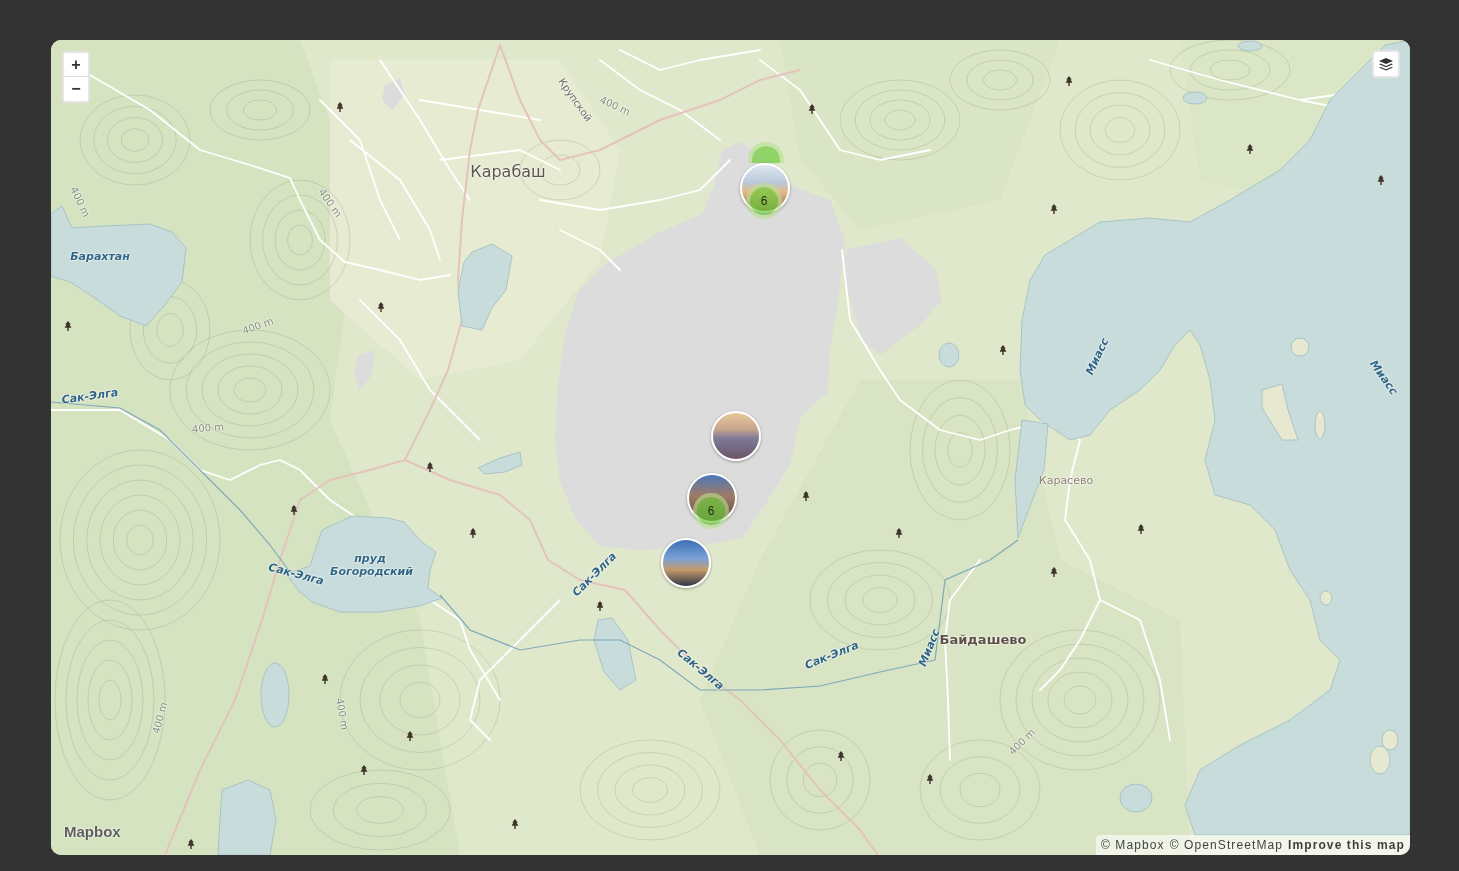 The image size is (1459, 871). I want to click on attribution-link: © OpenStreetMap, so click(1226, 845).